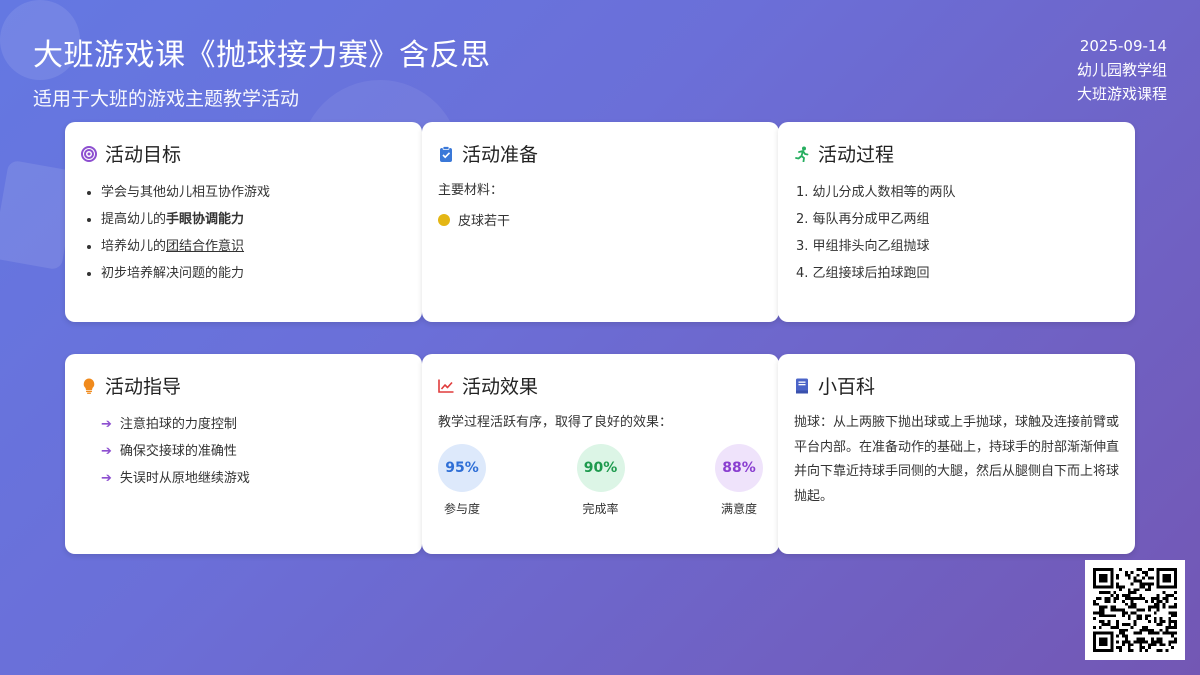  I want to click on guide-card: 活动指导 ➔ 注意拍球的力度控制 ➔ 确保交接球的准确性 ➔ 失误时从原地继续游戏, so click(243, 454).